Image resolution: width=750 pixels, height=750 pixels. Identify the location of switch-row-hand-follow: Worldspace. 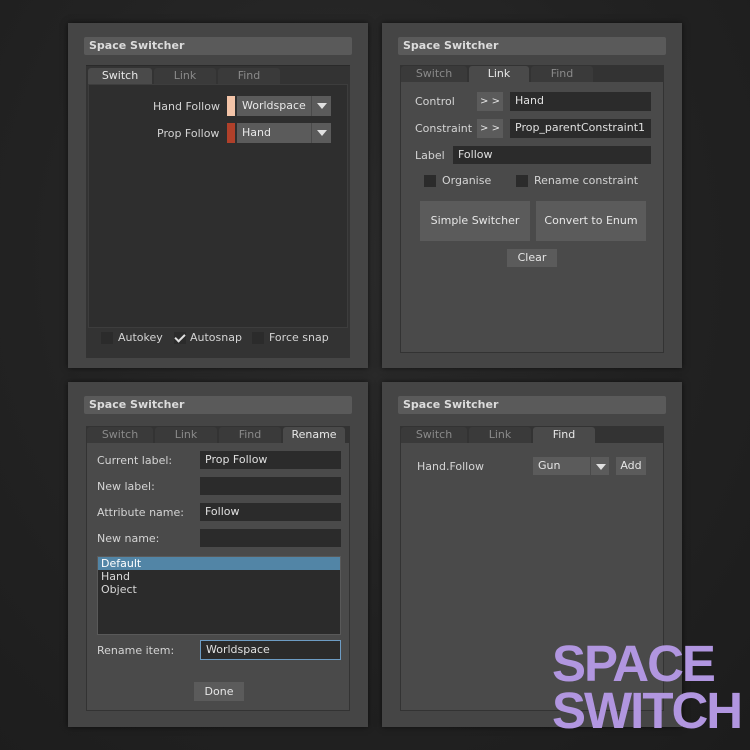
(279, 106).